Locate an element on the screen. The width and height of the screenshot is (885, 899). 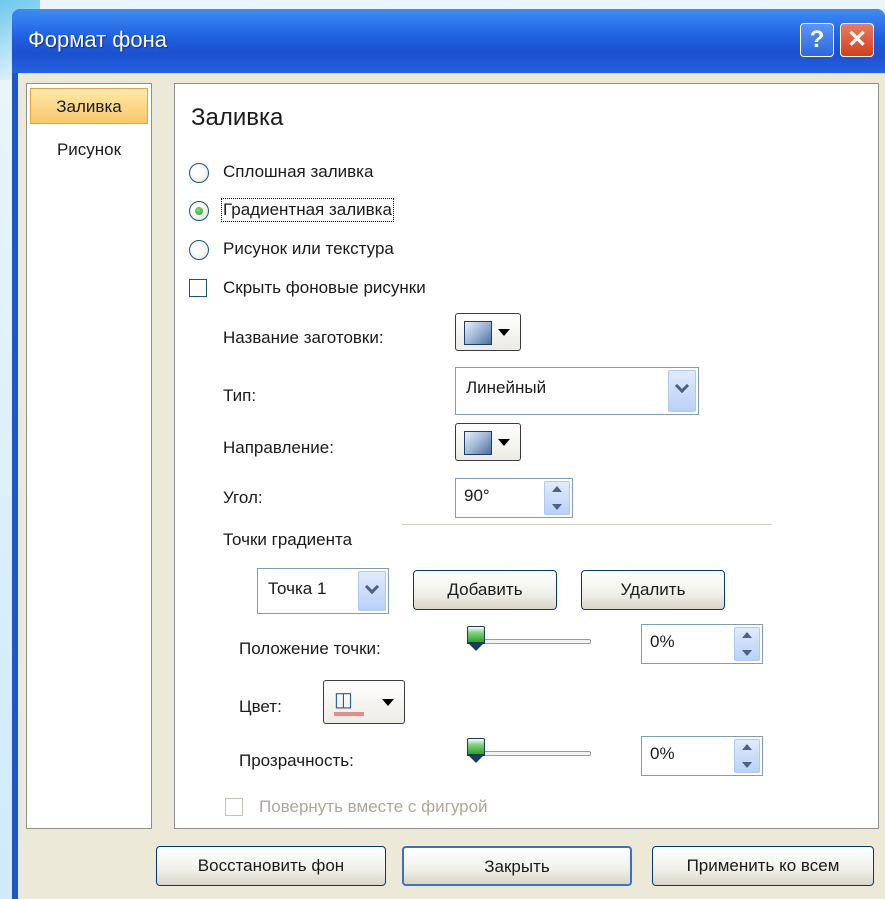
title-bar: Формат фона ? ✕ is located at coordinates (448, 41).